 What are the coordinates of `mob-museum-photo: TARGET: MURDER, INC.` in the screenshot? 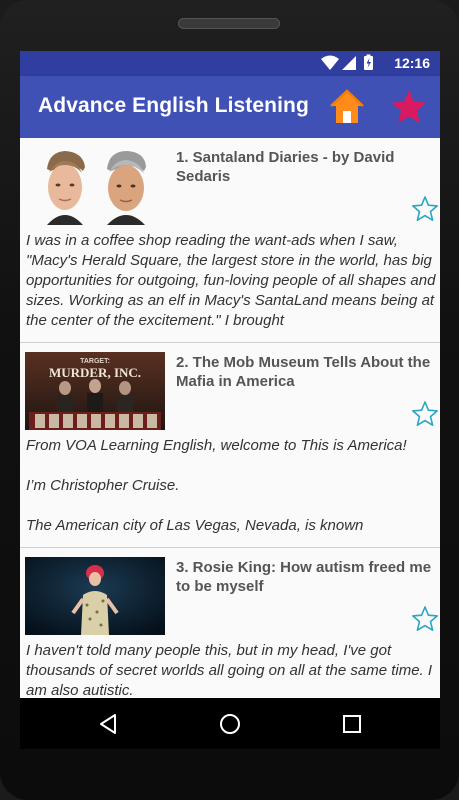 It's located at (95, 391).